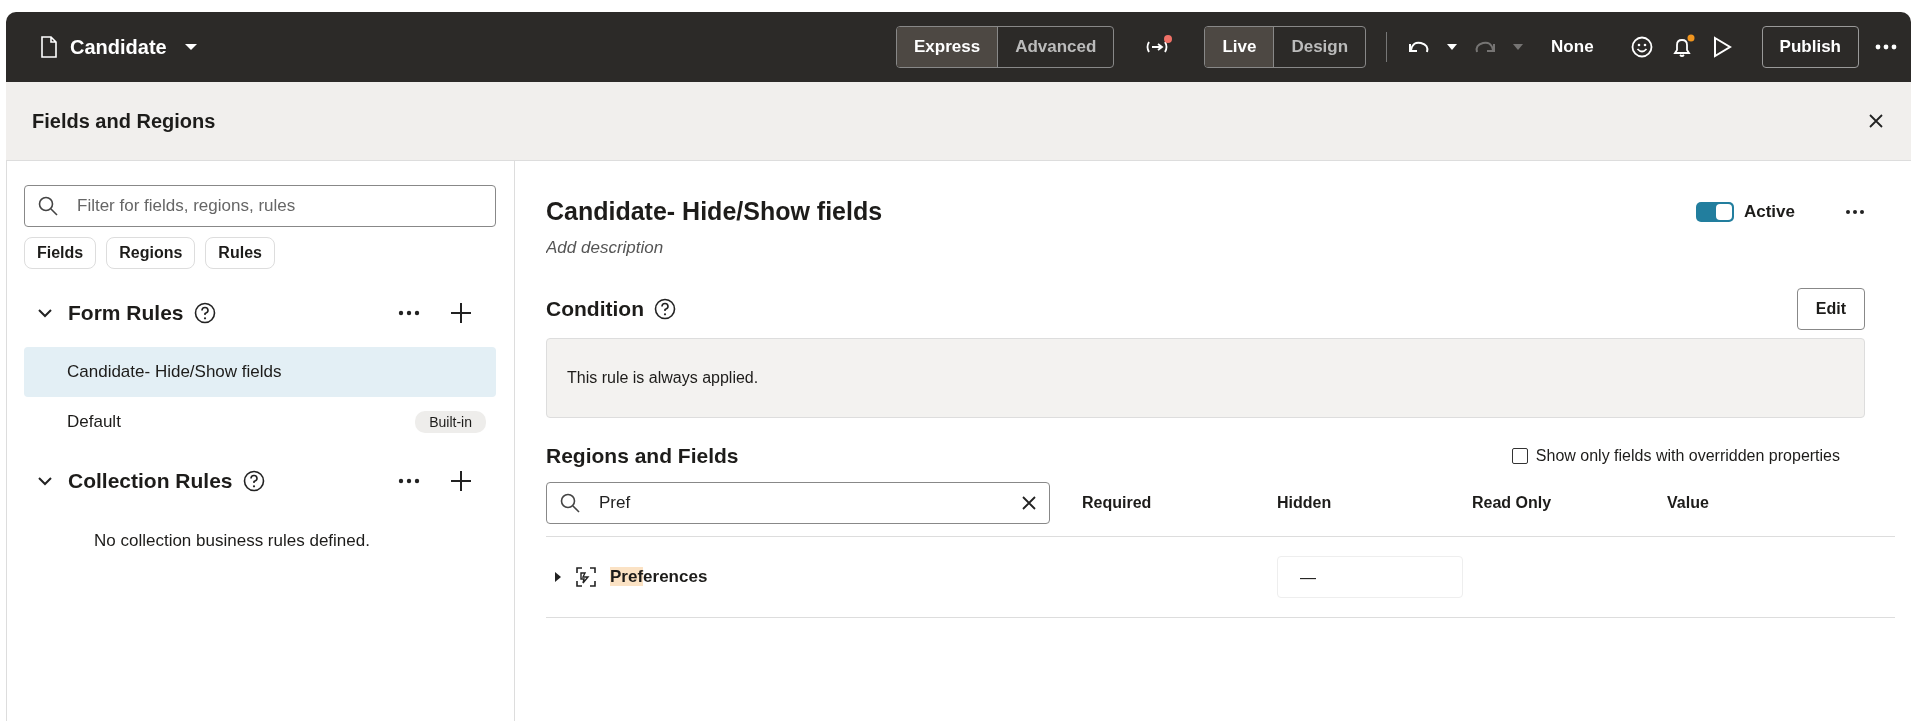 This screenshot has width=1917, height=721. Describe the element at coordinates (1305, 503) in the screenshot. I see `column-header: Hidden` at that location.